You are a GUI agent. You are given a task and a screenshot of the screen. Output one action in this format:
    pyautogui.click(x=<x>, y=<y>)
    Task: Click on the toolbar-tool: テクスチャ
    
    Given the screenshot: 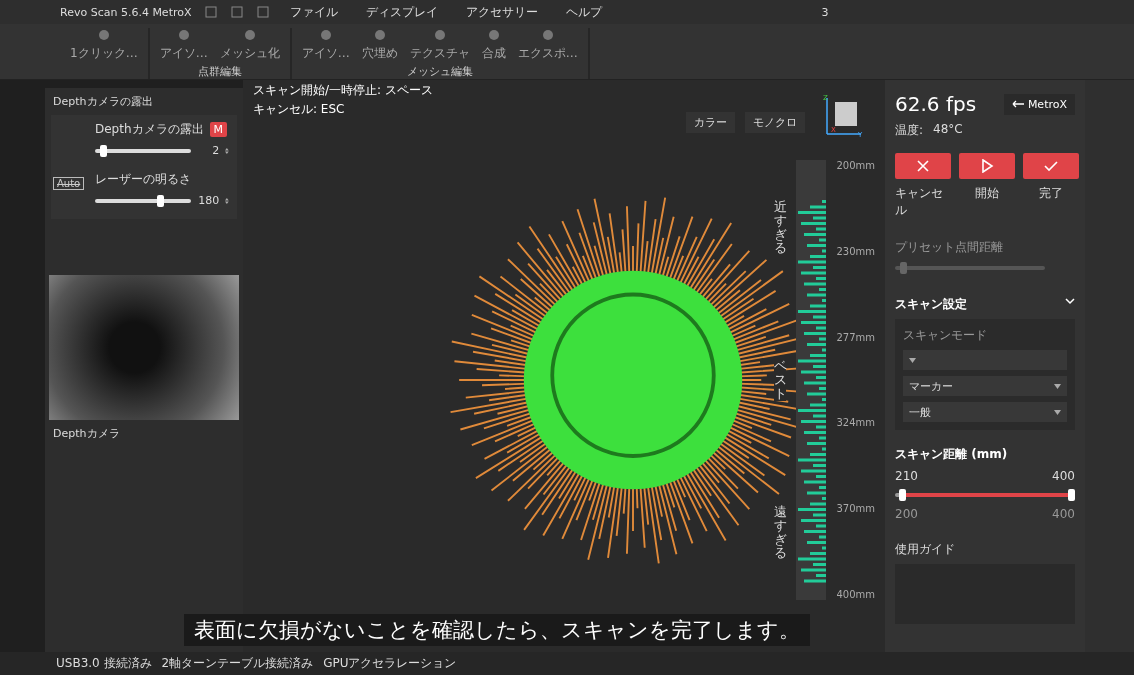 What is the action you would take?
    pyautogui.click(x=439, y=45)
    